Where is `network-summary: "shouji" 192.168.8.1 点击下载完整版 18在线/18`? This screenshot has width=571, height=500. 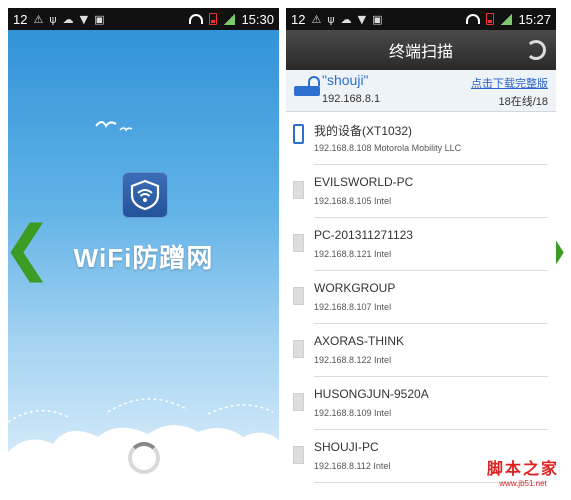 network-summary: "shouji" 192.168.8.1 点击下载完整版 18在线/18 is located at coordinates (421, 91).